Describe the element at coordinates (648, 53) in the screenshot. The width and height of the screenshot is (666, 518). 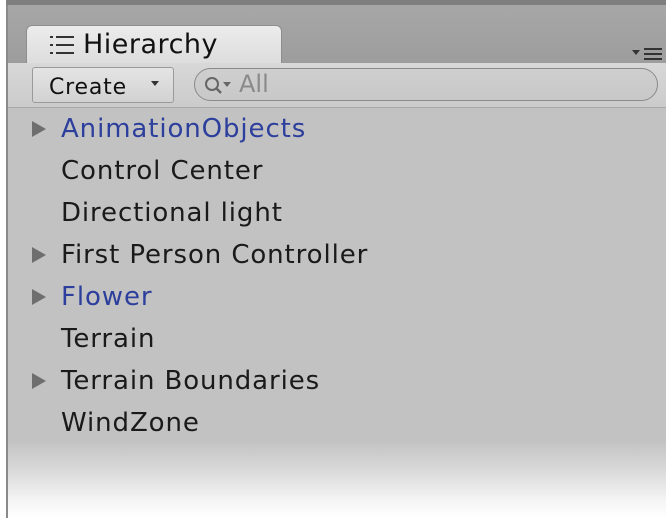
I see `panel-menu-icon` at that location.